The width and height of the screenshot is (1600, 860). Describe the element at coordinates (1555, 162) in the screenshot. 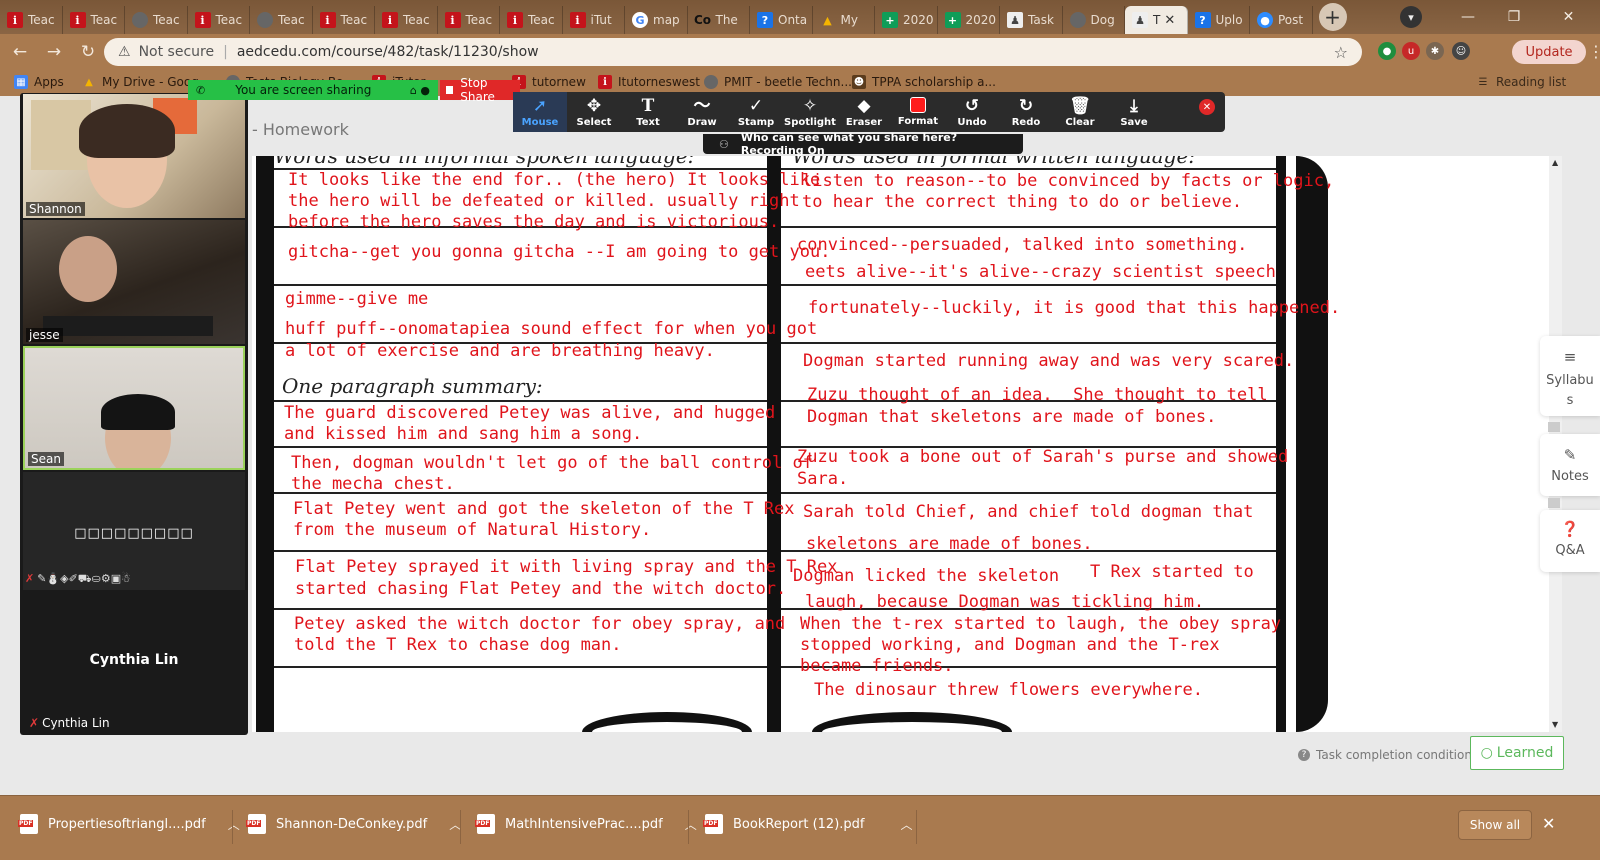

I see `scroll-up-icon: ▲` at that location.